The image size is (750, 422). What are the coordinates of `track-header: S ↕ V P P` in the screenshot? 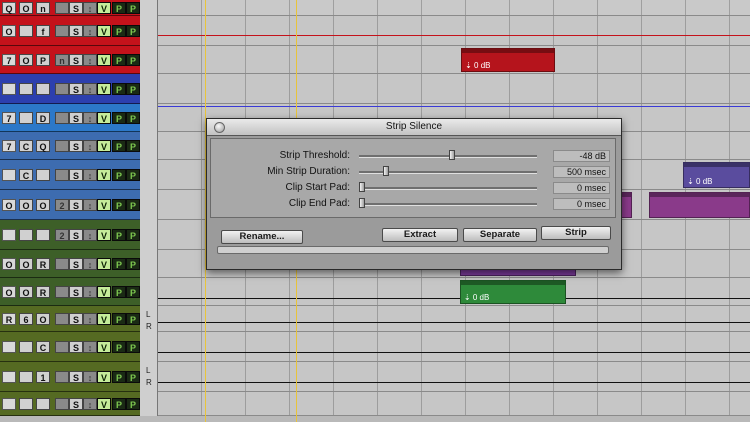 It's located at (70, 404).